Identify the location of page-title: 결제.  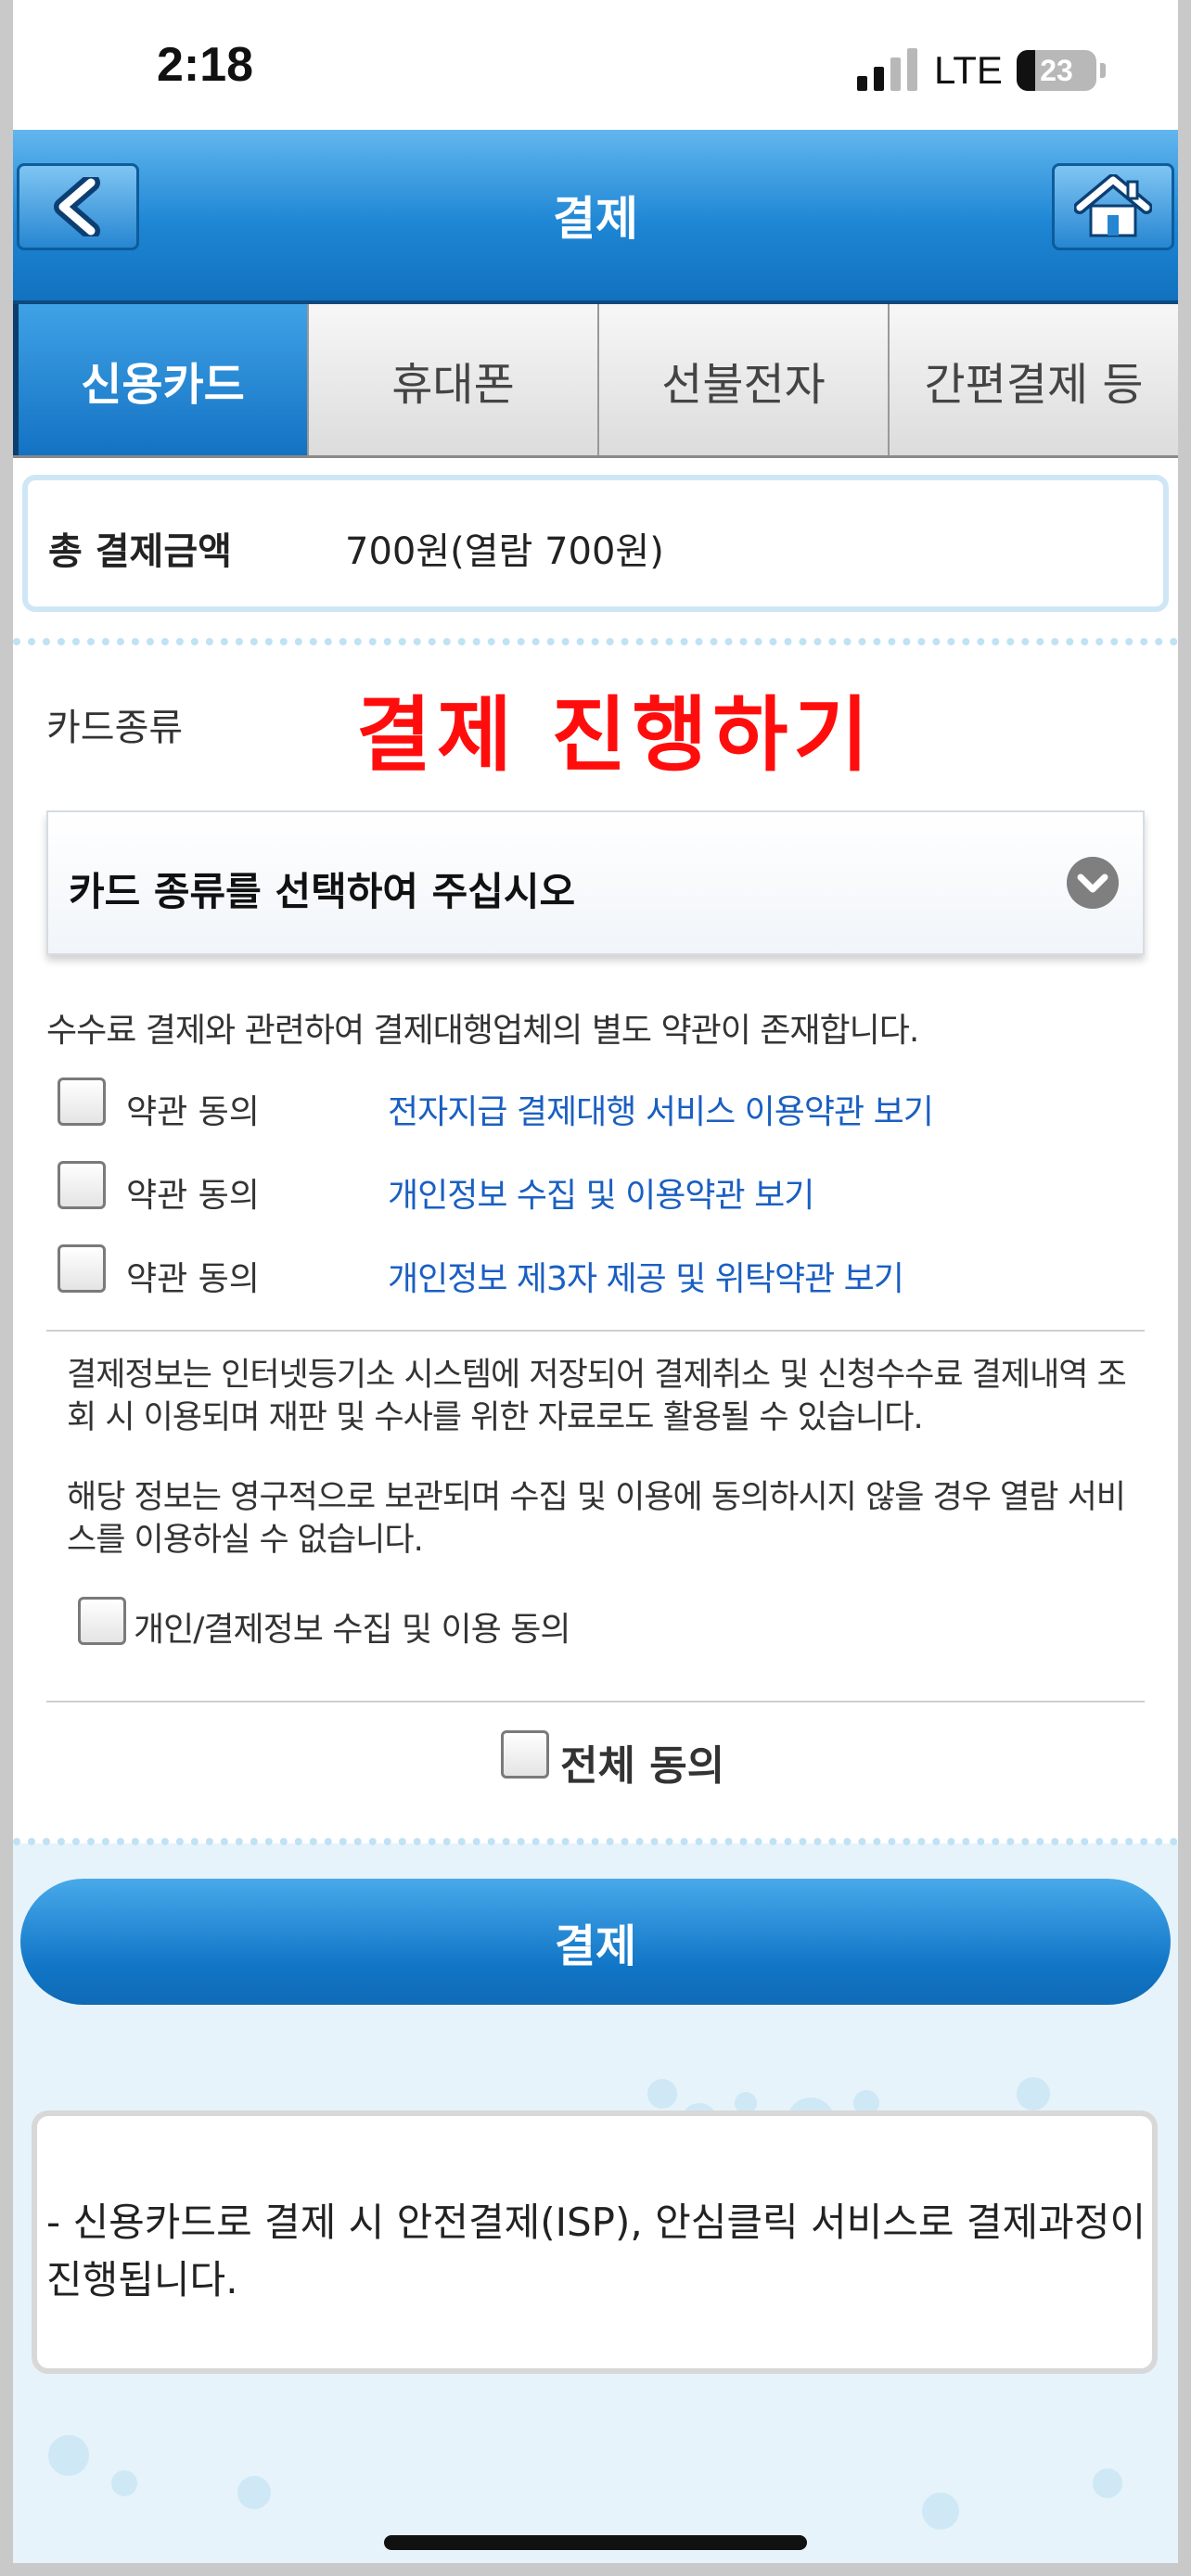
(595, 219).